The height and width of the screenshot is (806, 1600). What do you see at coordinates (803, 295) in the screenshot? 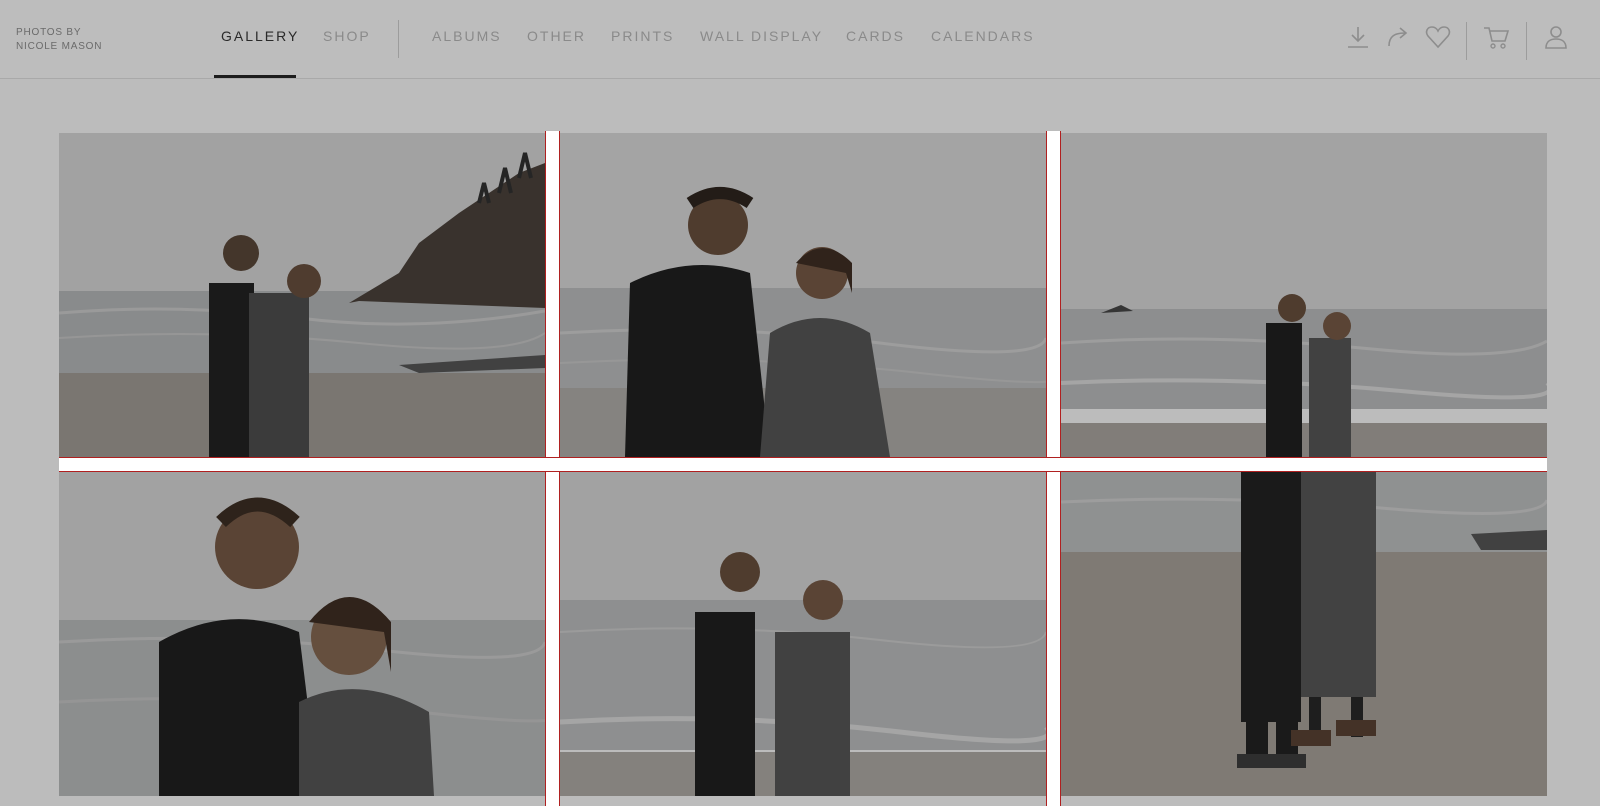
I see `gallery-photo-couple-closeup-gaze` at bounding box center [803, 295].